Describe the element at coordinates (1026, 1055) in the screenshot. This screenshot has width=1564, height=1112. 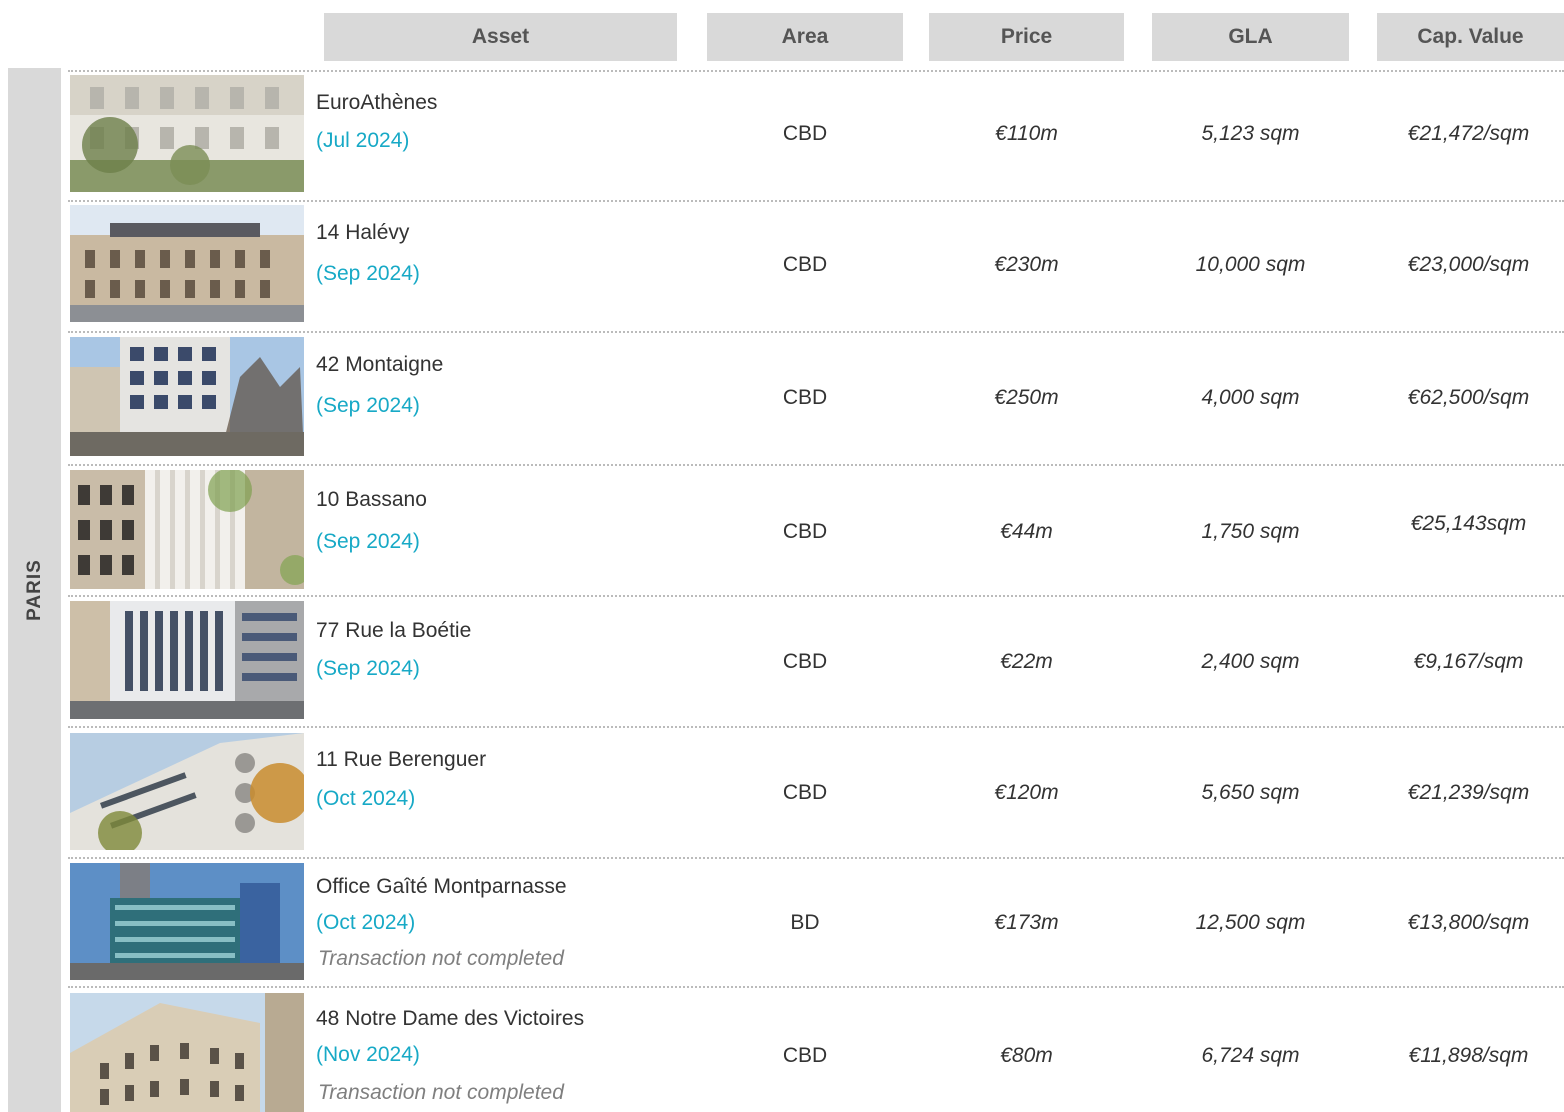
I see `price-value: €80m` at that location.